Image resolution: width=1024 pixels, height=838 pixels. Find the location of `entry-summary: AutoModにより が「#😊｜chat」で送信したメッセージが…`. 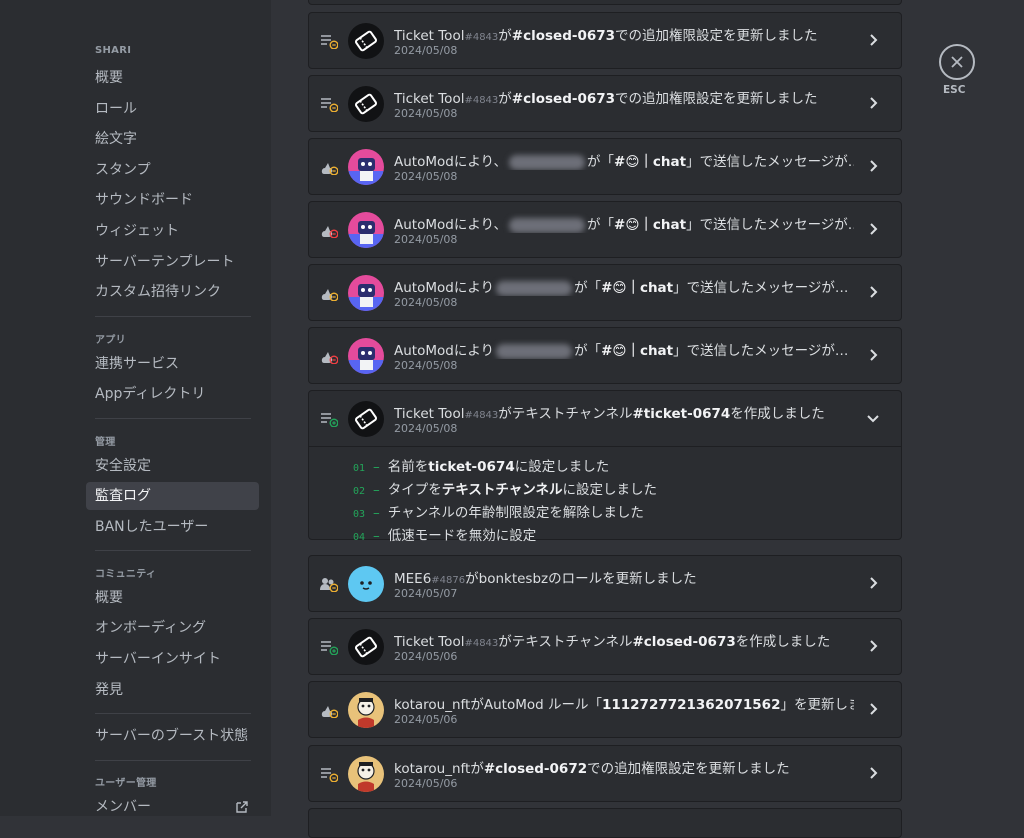

entry-summary: AutoModにより が「#😊｜chat」で送信したメッセージが… is located at coordinates (624, 286).